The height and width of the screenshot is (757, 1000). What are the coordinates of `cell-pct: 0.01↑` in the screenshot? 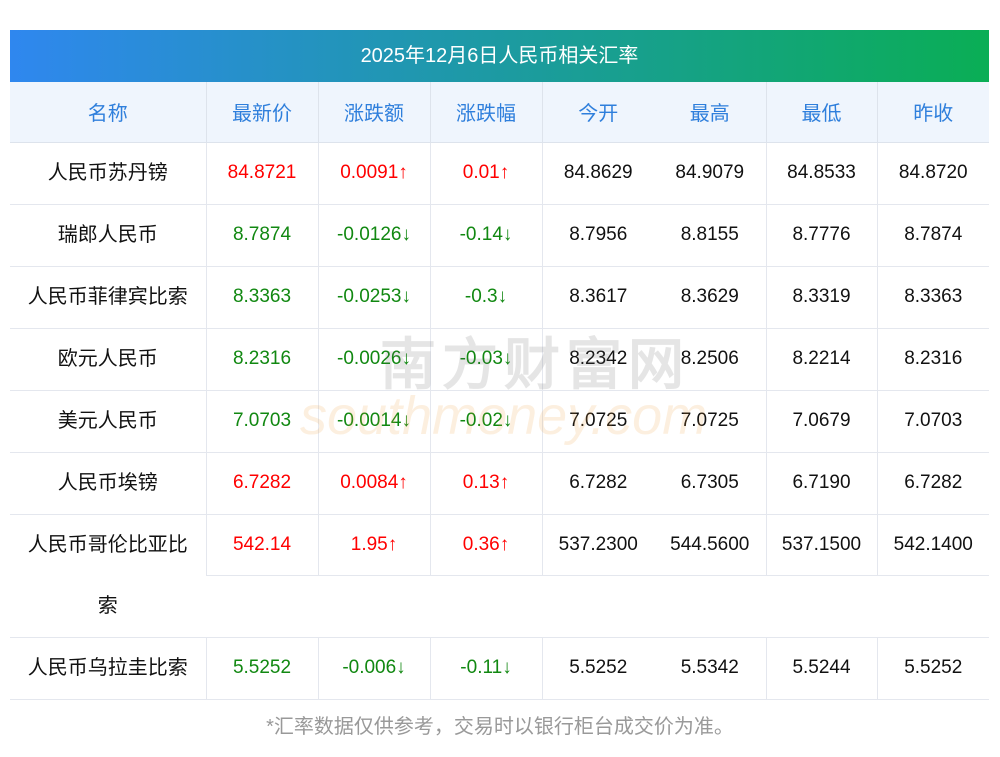 It's located at (485, 173).